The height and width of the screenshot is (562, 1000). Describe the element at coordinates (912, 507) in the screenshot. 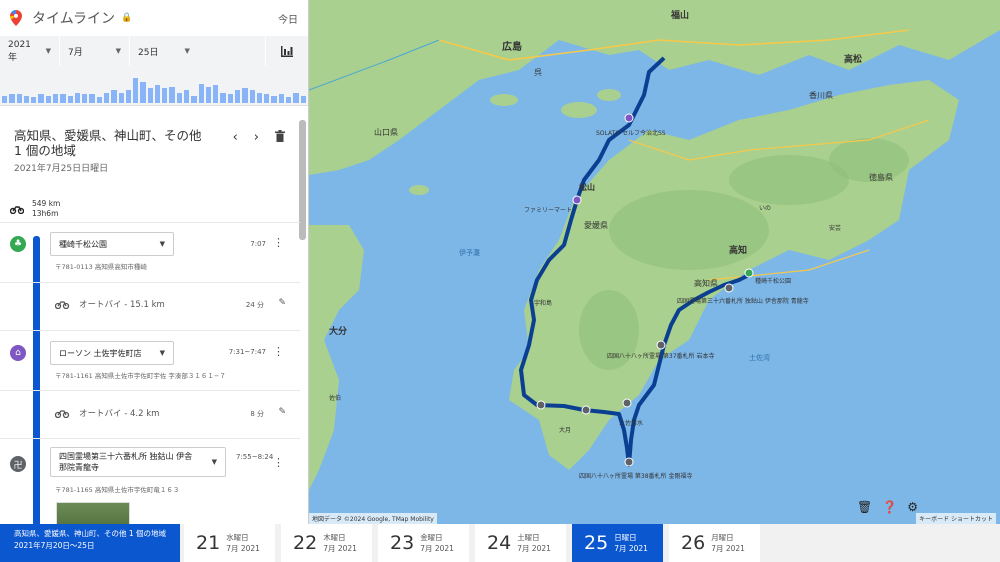

I see `settings-icon: ⚙` at that location.